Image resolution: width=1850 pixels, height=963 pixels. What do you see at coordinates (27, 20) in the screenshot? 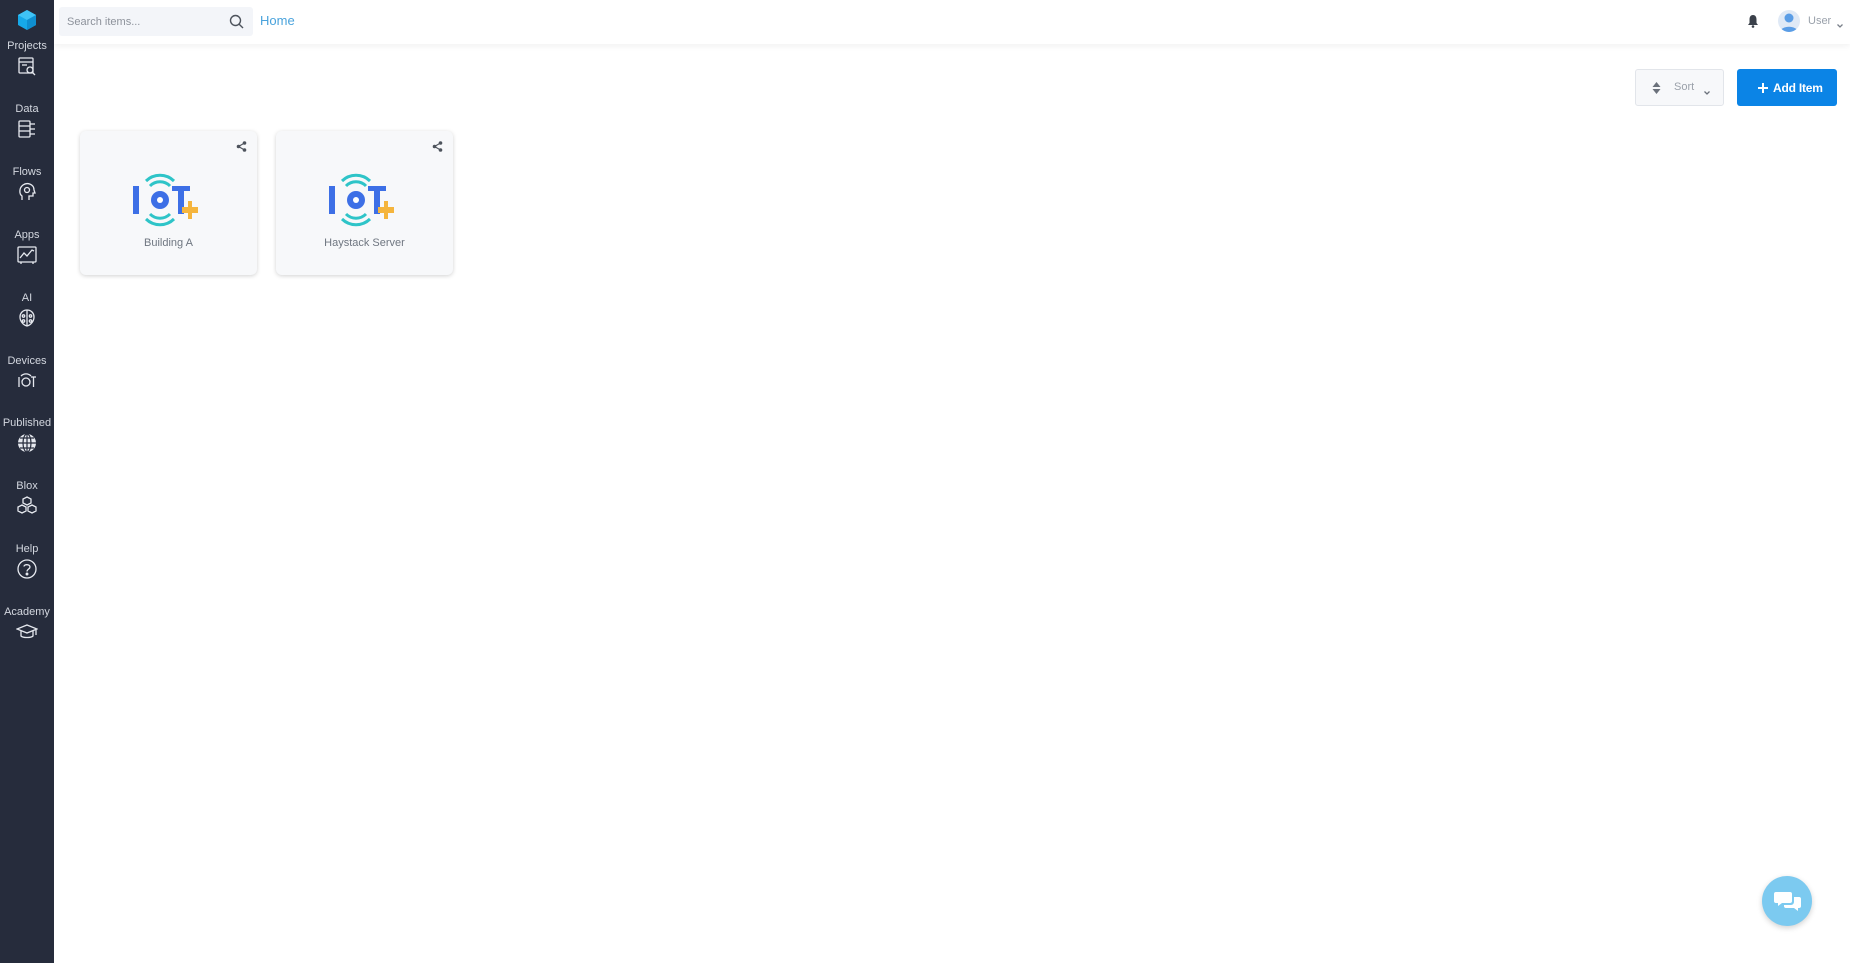
I see `cube-logo-icon` at bounding box center [27, 20].